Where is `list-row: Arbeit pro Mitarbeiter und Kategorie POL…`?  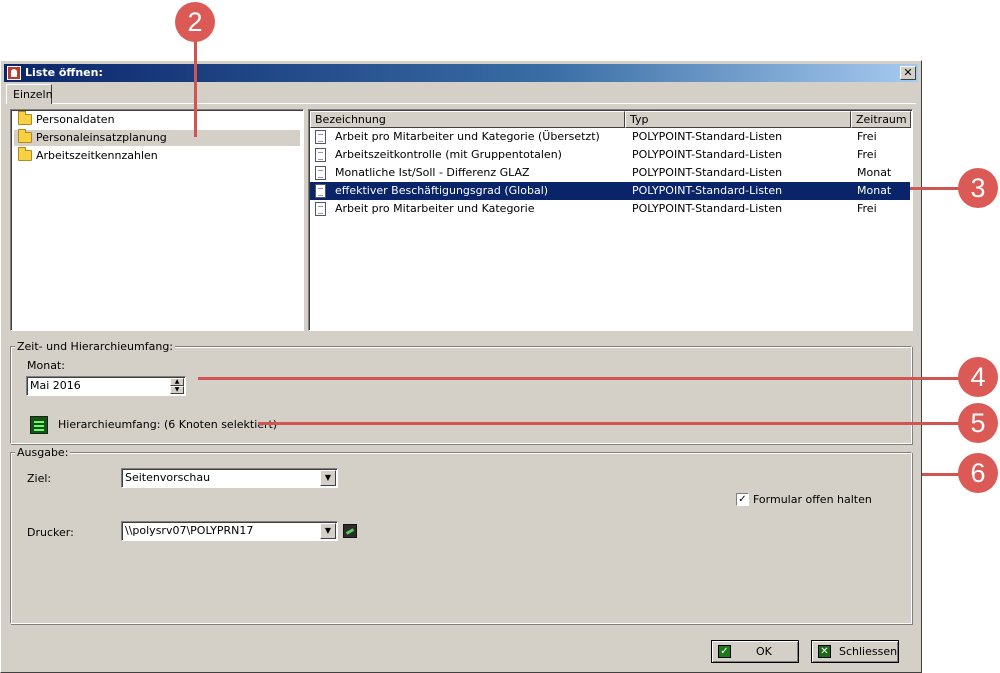
list-row: Arbeit pro Mitarbeiter und Kategorie POL… is located at coordinates (610, 209).